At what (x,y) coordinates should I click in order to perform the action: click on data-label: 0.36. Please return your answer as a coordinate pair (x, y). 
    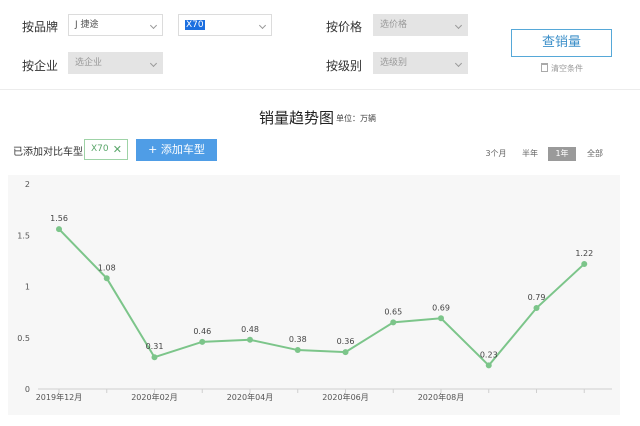
    Looking at the image, I should click on (346, 341).